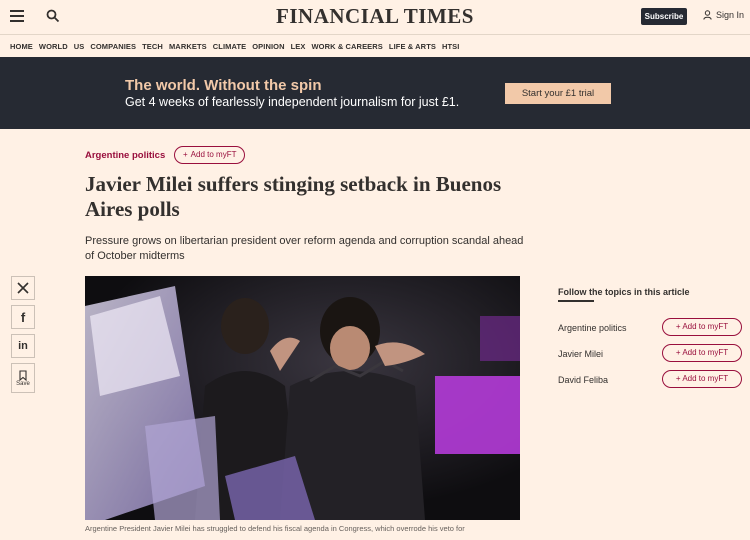 The height and width of the screenshot is (540, 750). What do you see at coordinates (651, 380) in the screenshot?
I see `follow-topic-row: David Feliba + Add to myFT` at bounding box center [651, 380].